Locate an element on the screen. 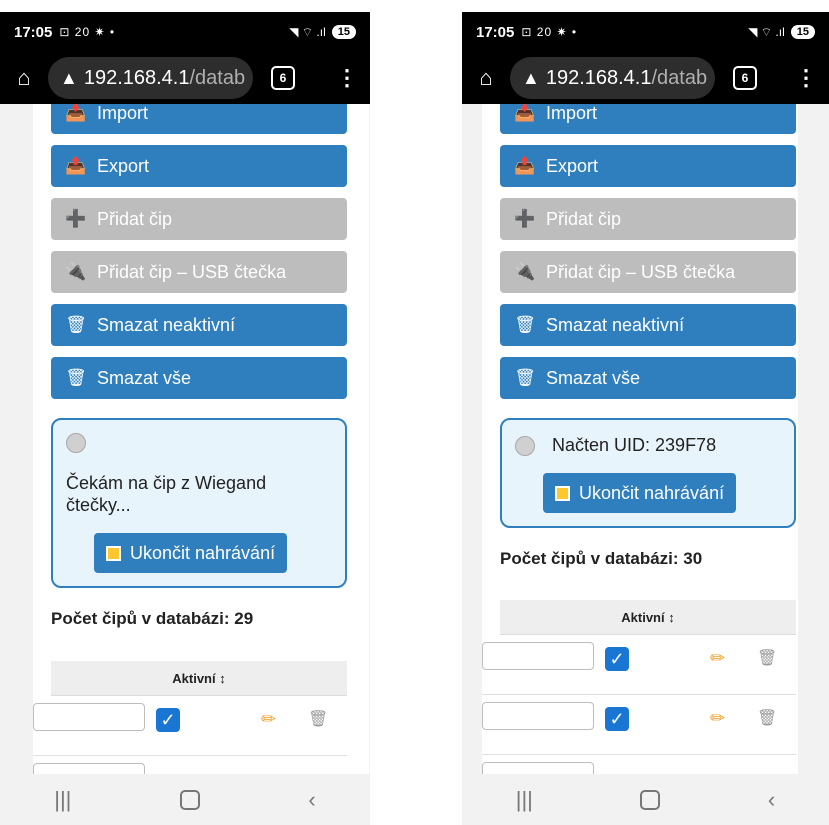 The image size is (829, 825). url-host: 192.168.4.1 is located at coordinates (136, 77).